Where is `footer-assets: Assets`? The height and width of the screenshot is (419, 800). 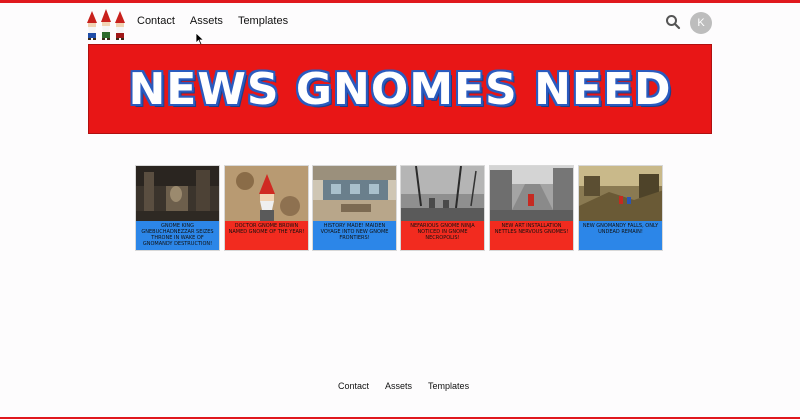 footer-assets: Assets is located at coordinates (398, 386).